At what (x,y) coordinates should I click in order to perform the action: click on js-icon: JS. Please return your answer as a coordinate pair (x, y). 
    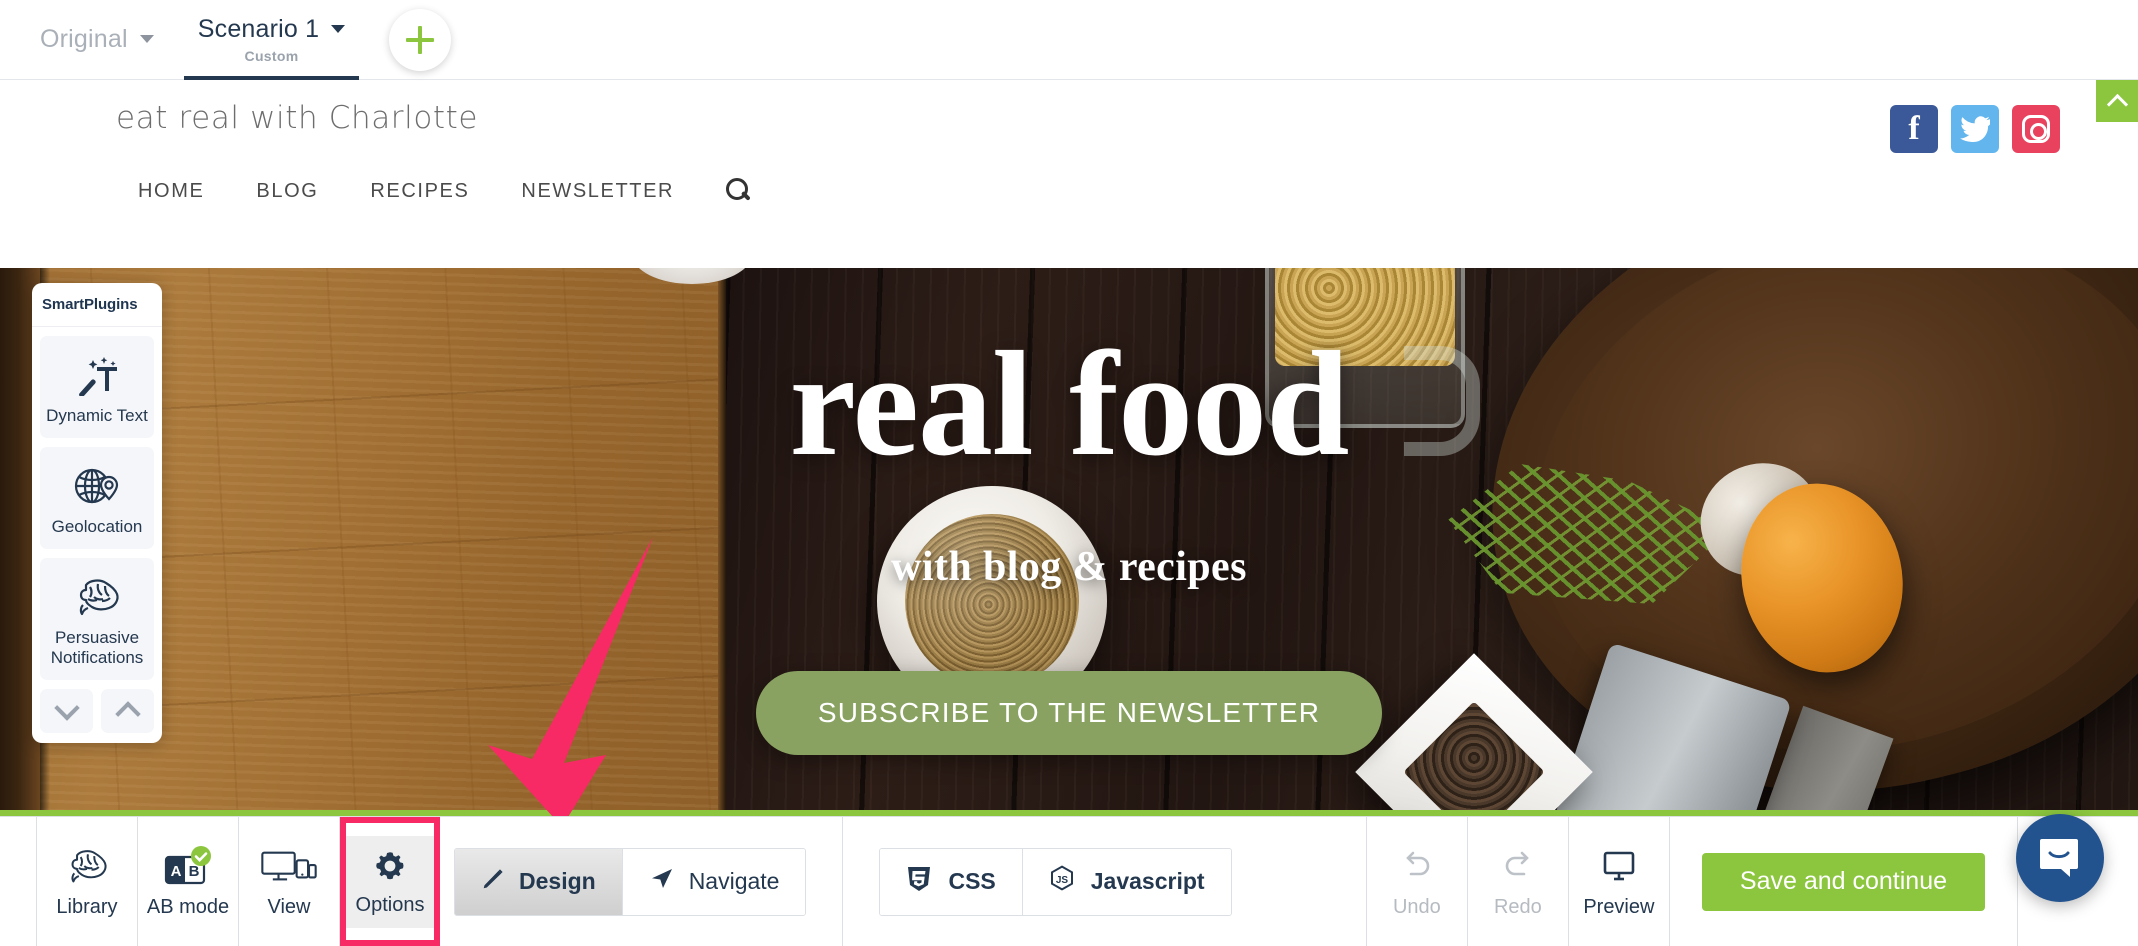
    Looking at the image, I should click on (1062, 881).